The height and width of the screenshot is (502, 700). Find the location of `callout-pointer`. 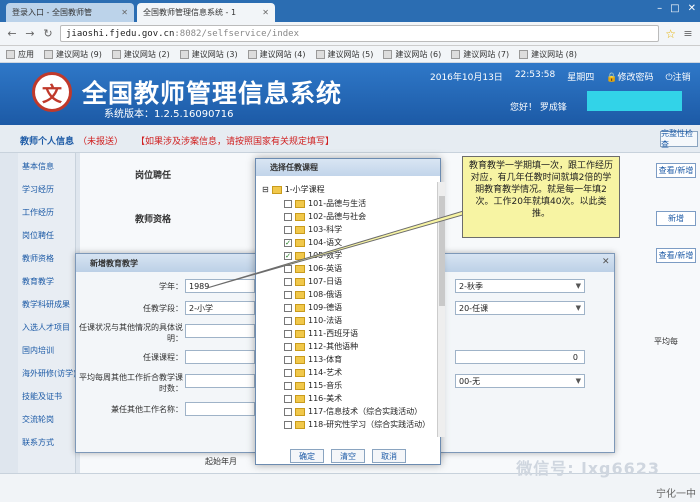

callout-pointer is located at coordinates (361, 244).